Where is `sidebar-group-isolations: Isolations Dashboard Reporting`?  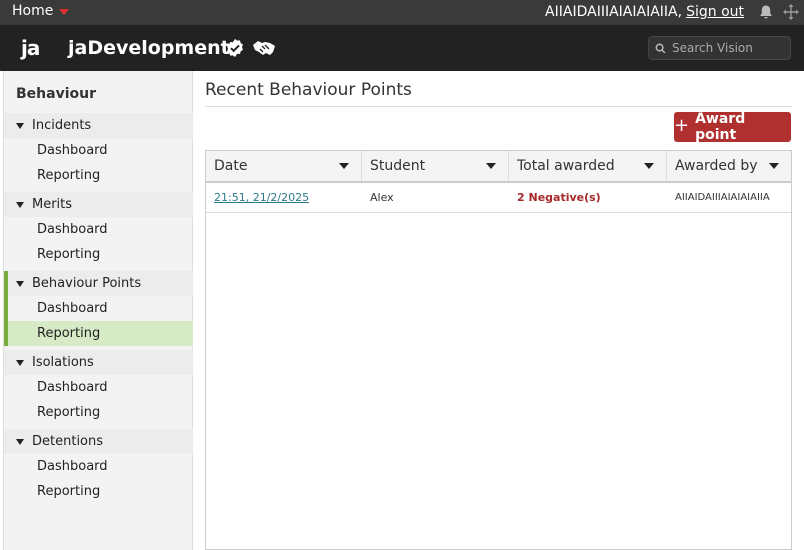 sidebar-group-isolations: Isolations Dashboard Reporting is located at coordinates (98, 387).